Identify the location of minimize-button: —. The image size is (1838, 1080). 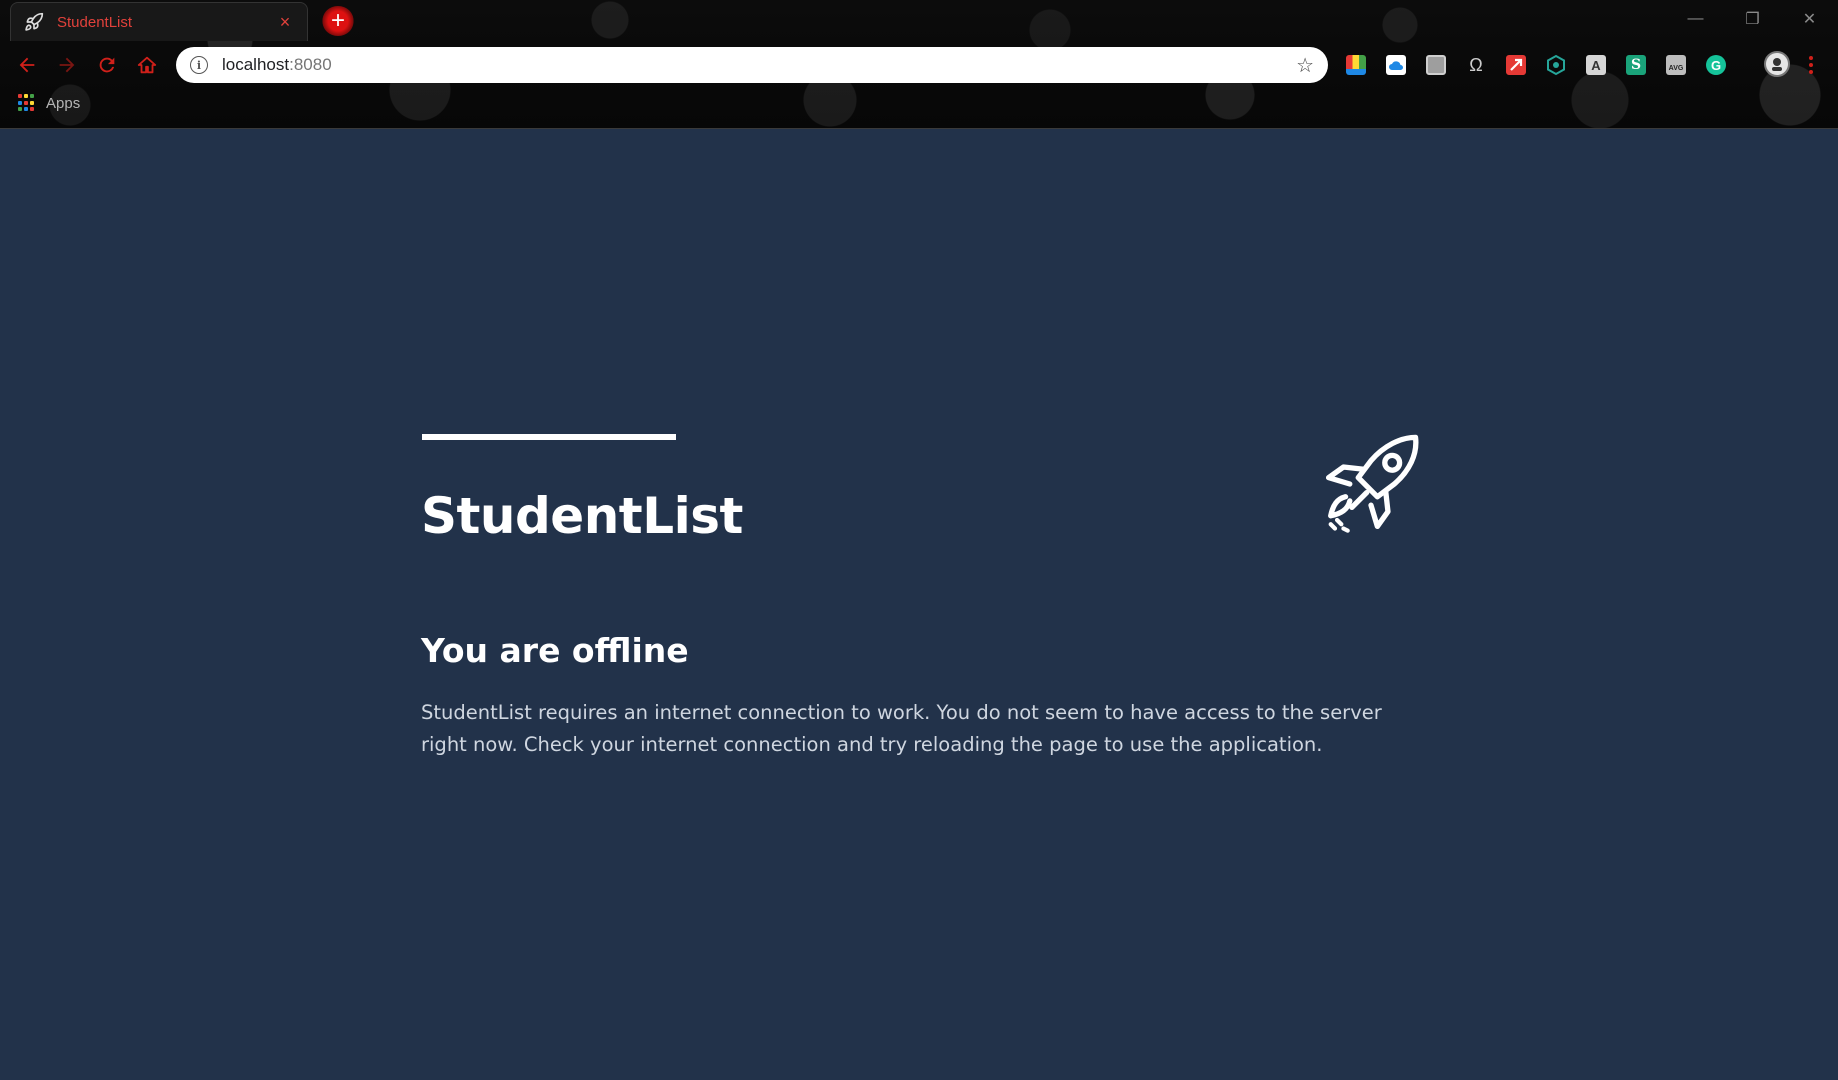
(1695, 19).